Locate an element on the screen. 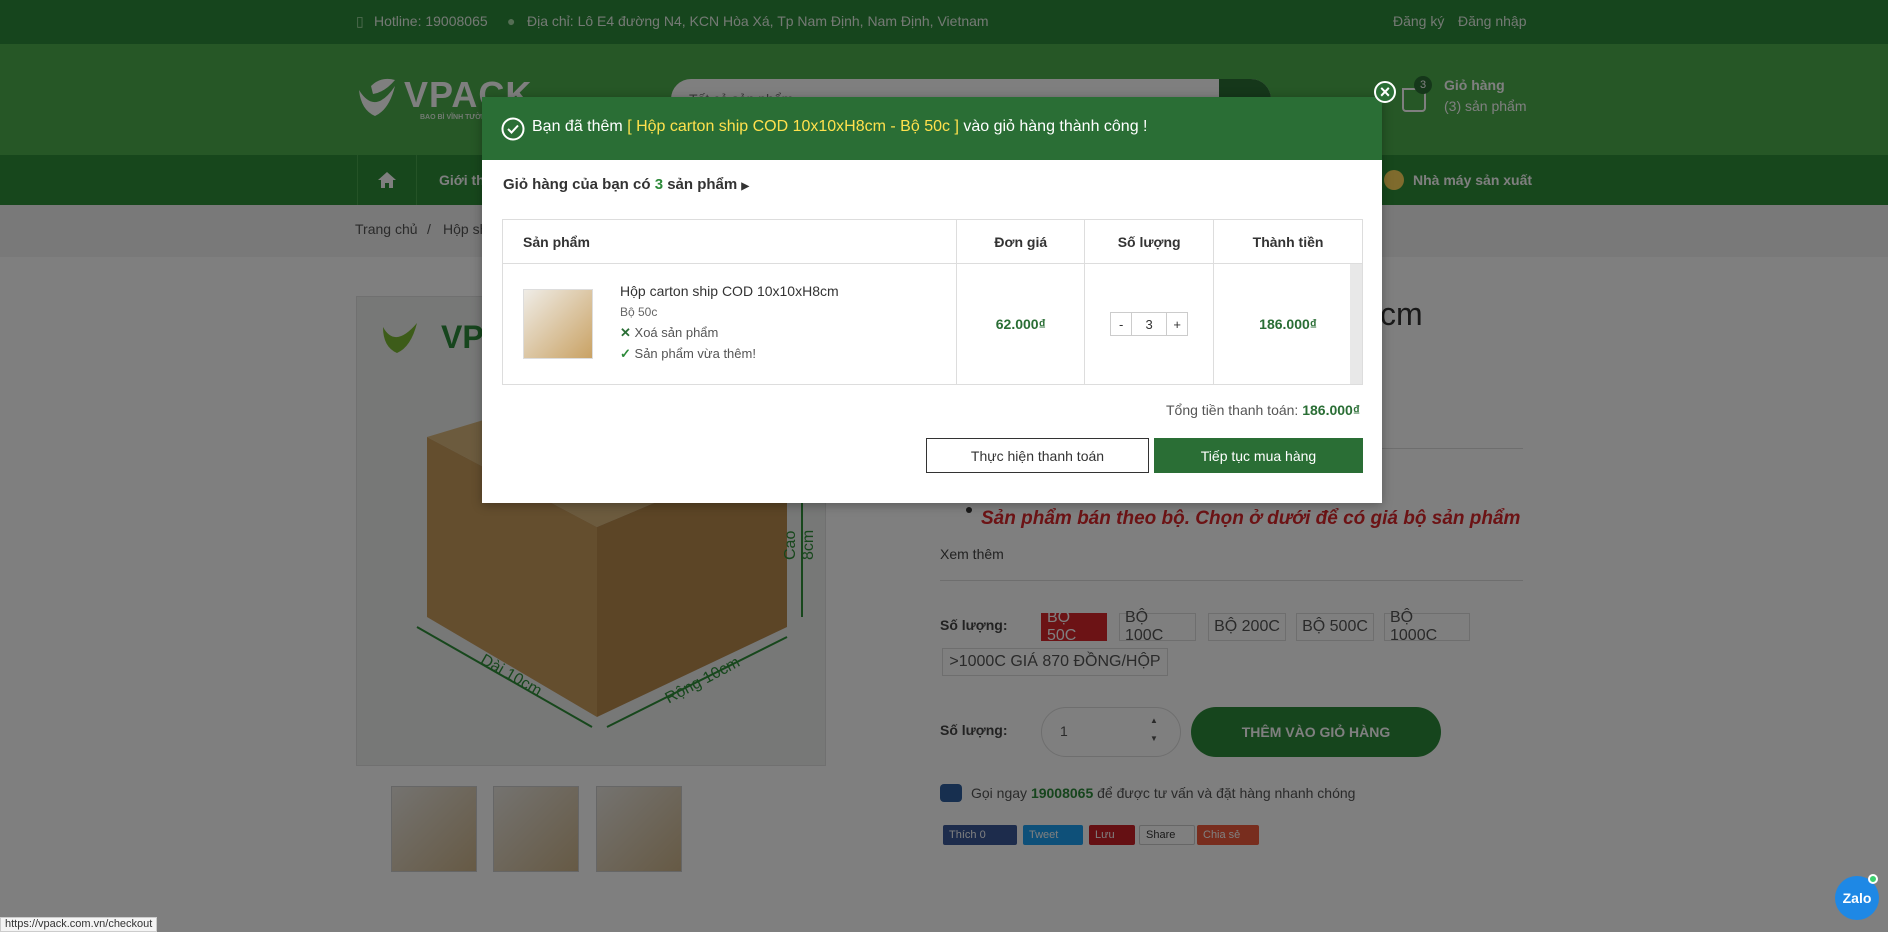  remove-item-link: ✕ Xoá sản phẩm is located at coordinates (669, 333).